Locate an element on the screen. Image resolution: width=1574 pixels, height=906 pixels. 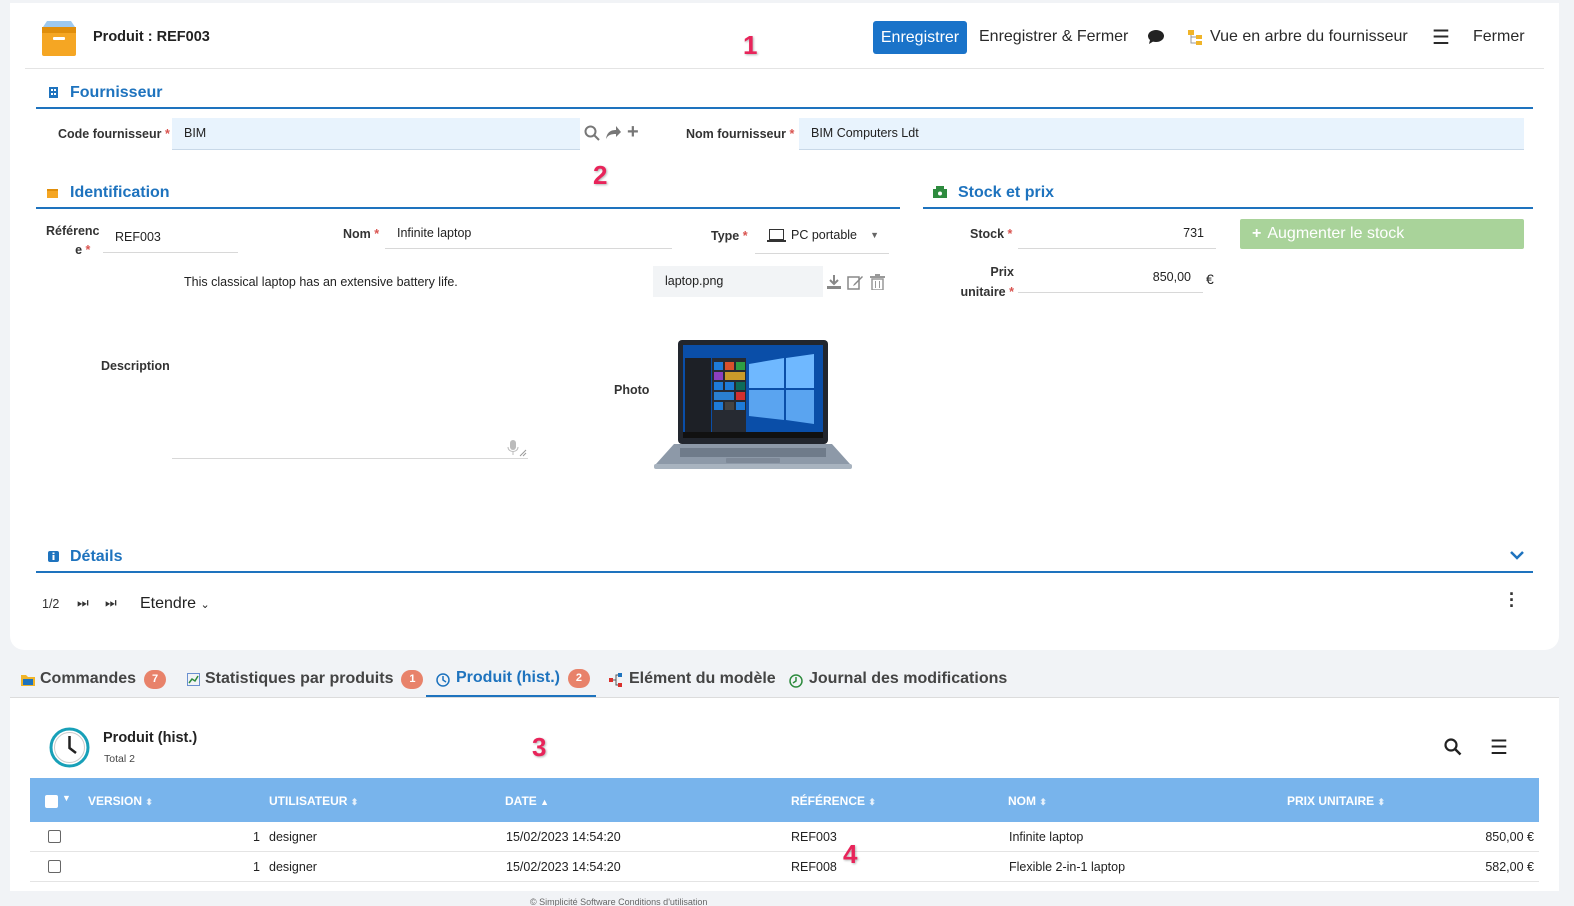
name-field: Infinite laptop is located at coordinates (528, 233).